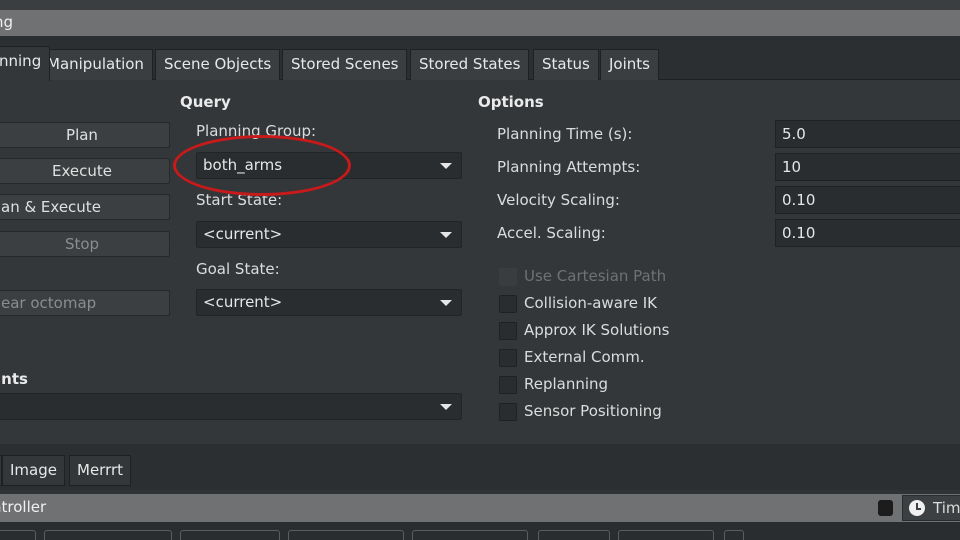  I want to click on query-title: Query, so click(205, 102).